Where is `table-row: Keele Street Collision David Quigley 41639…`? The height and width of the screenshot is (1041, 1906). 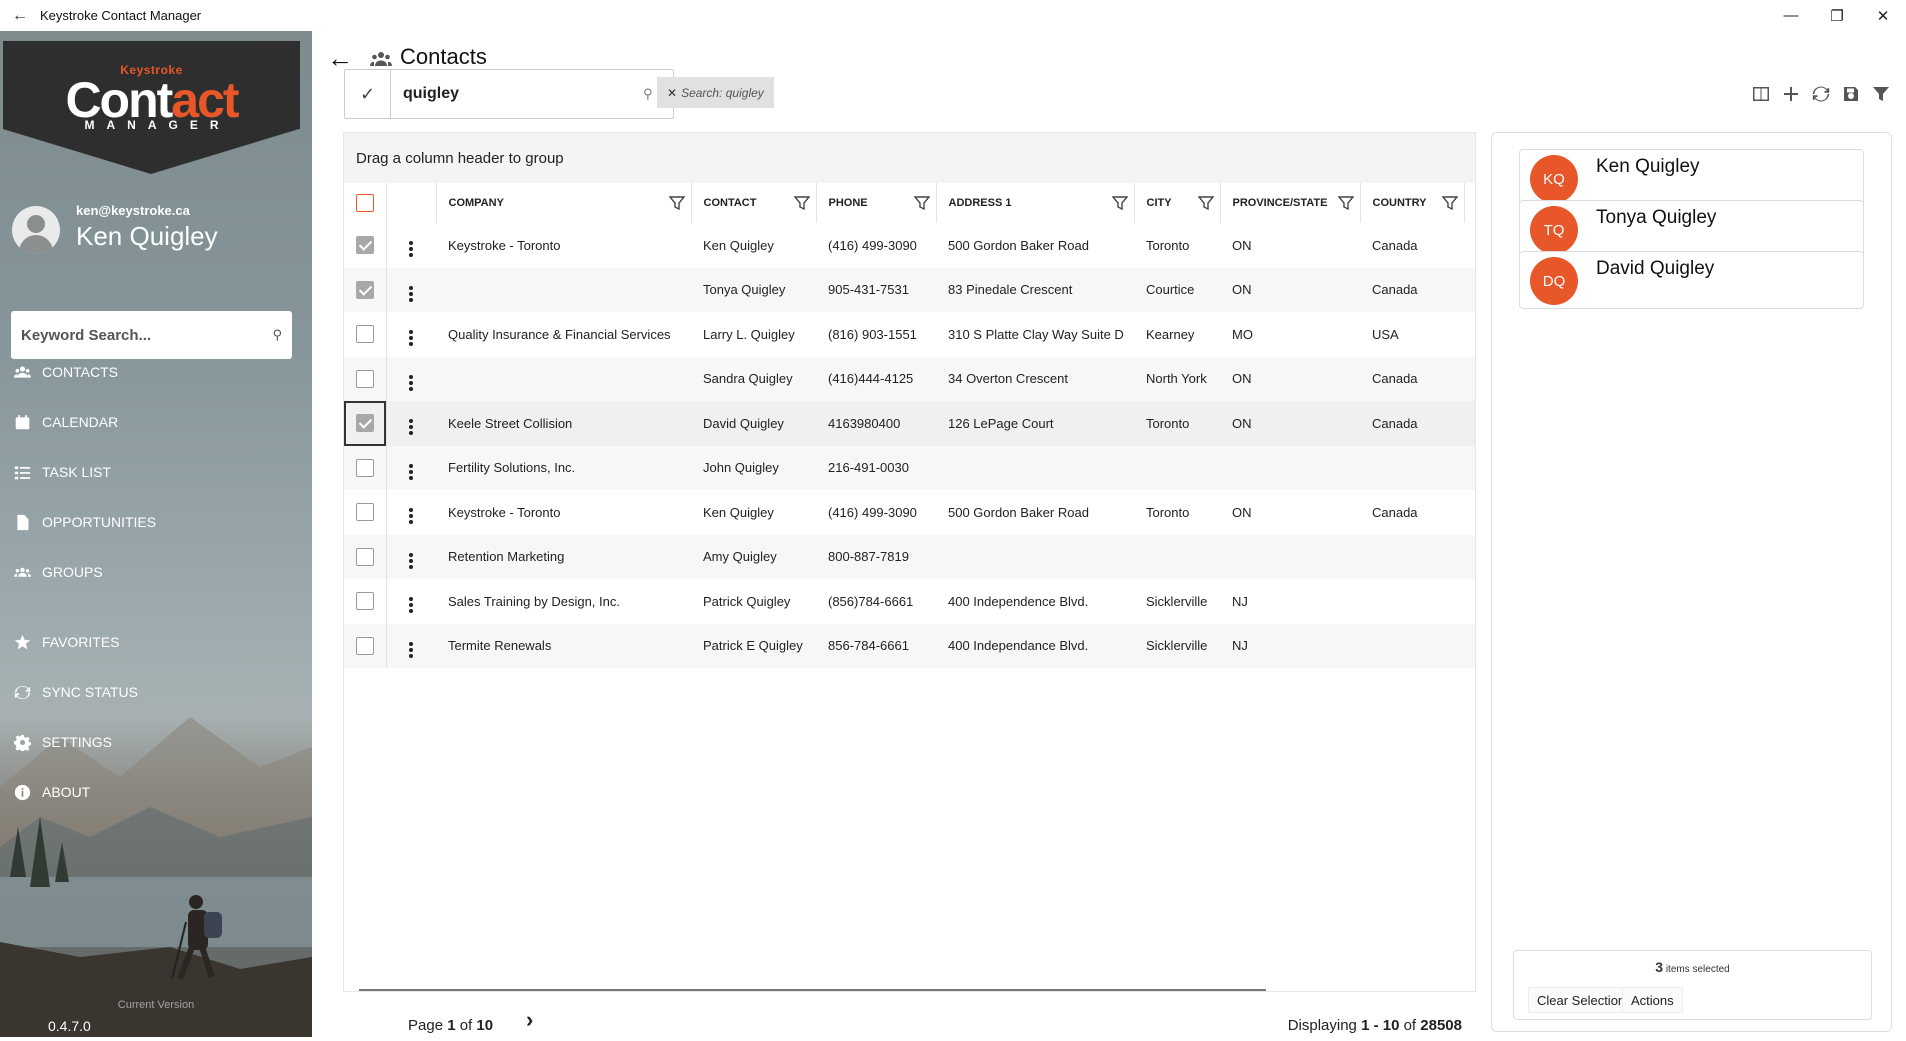 table-row: Keele Street Collision David Quigley 41639… is located at coordinates (909, 423).